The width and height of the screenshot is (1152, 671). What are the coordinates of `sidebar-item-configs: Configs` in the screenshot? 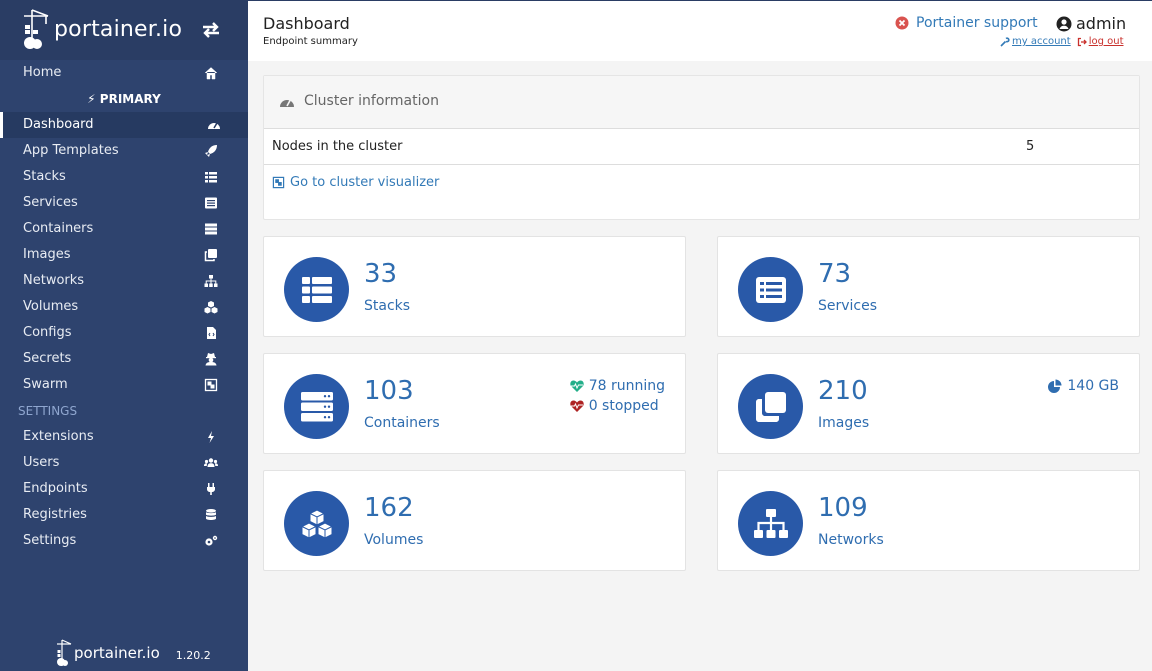 It's located at (124, 333).